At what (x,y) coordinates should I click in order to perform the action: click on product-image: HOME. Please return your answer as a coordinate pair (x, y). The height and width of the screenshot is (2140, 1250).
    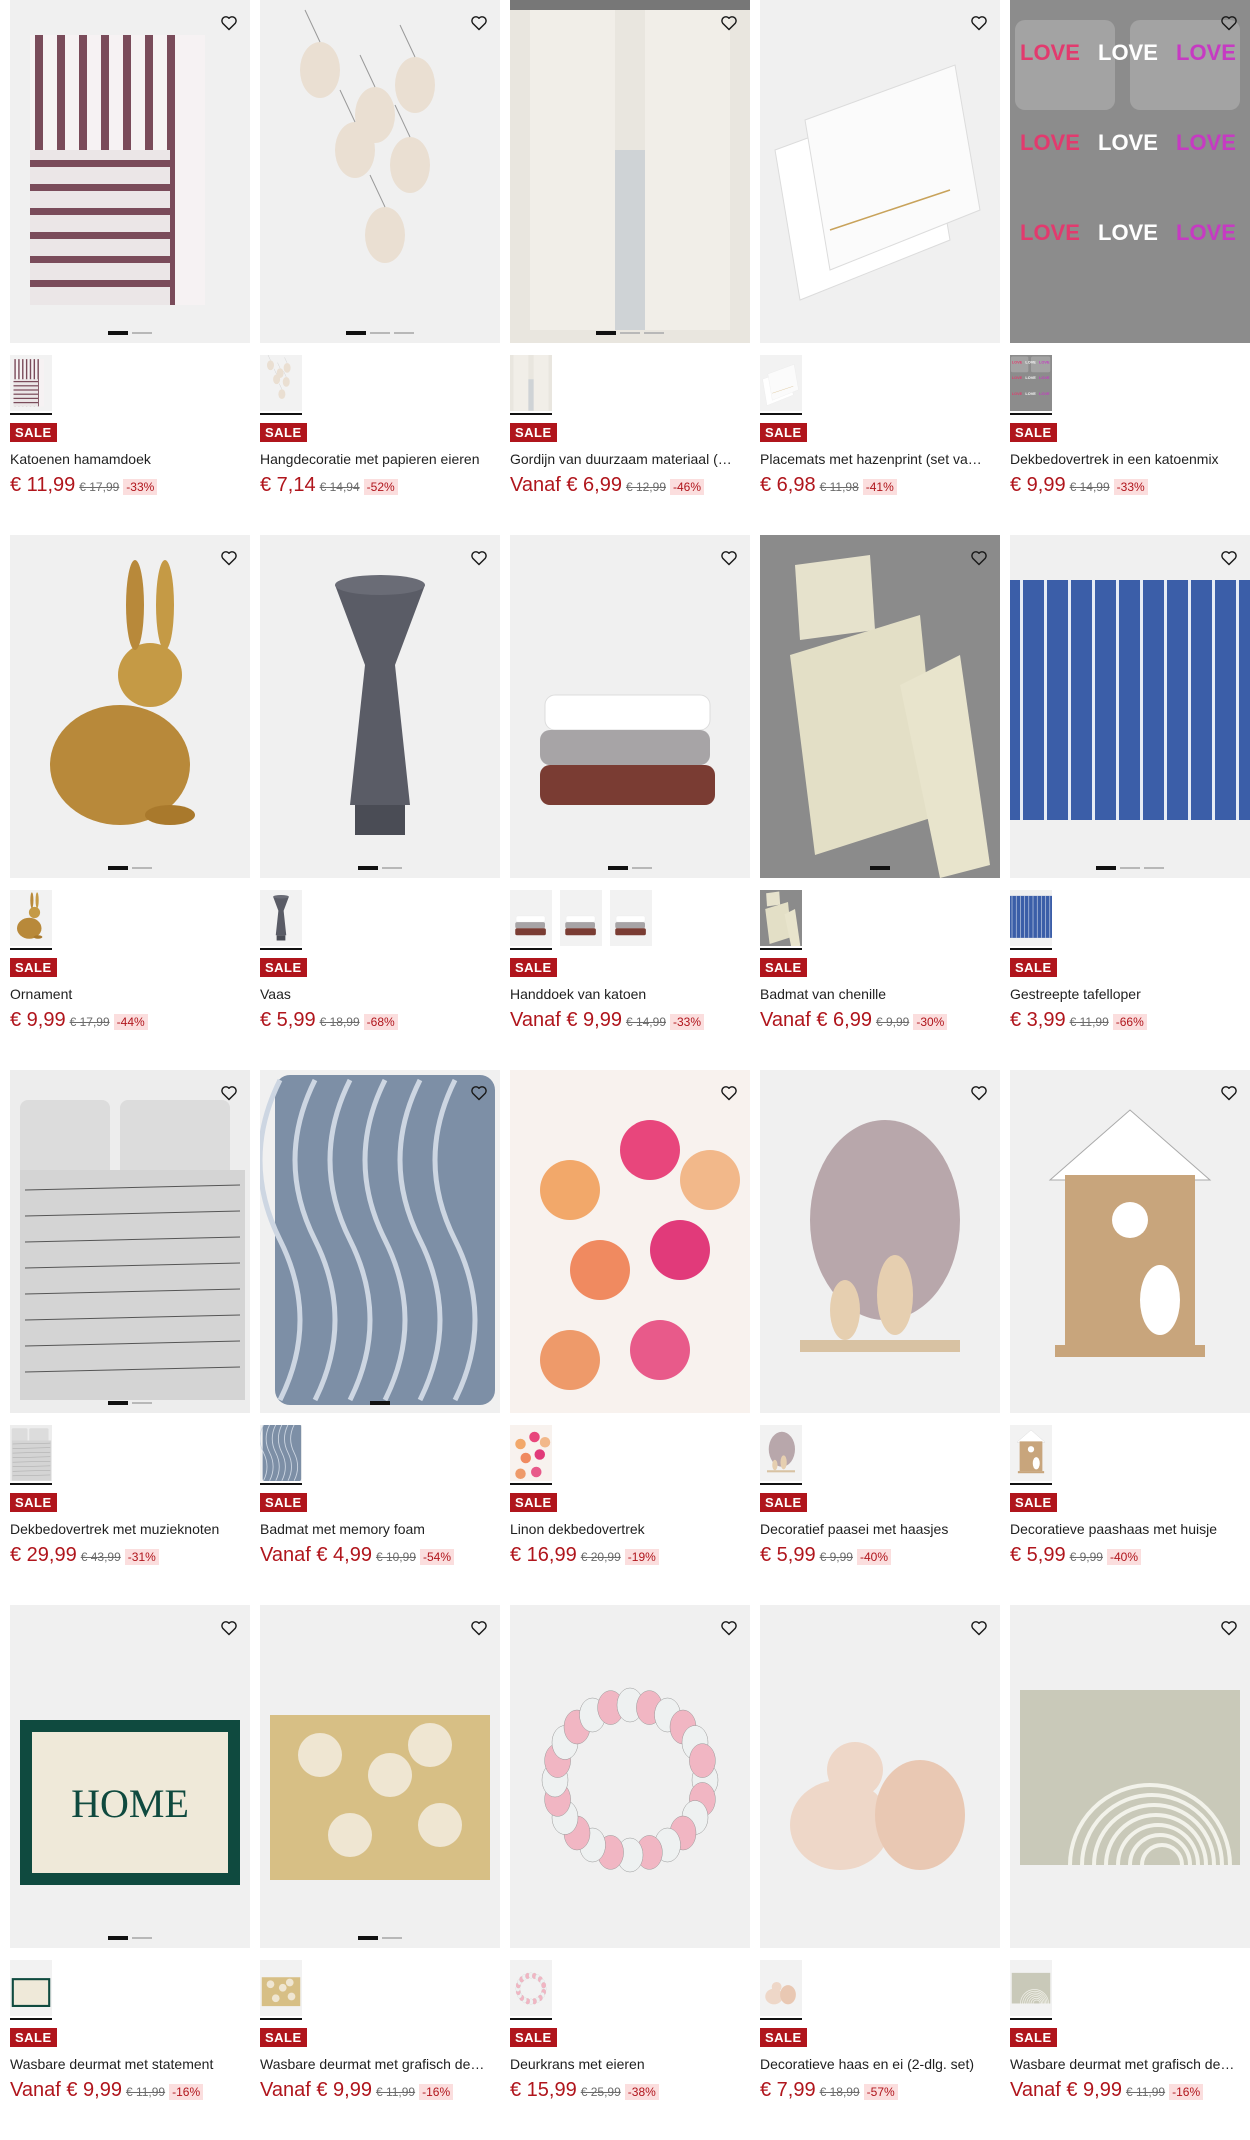
    Looking at the image, I should click on (130, 1776).